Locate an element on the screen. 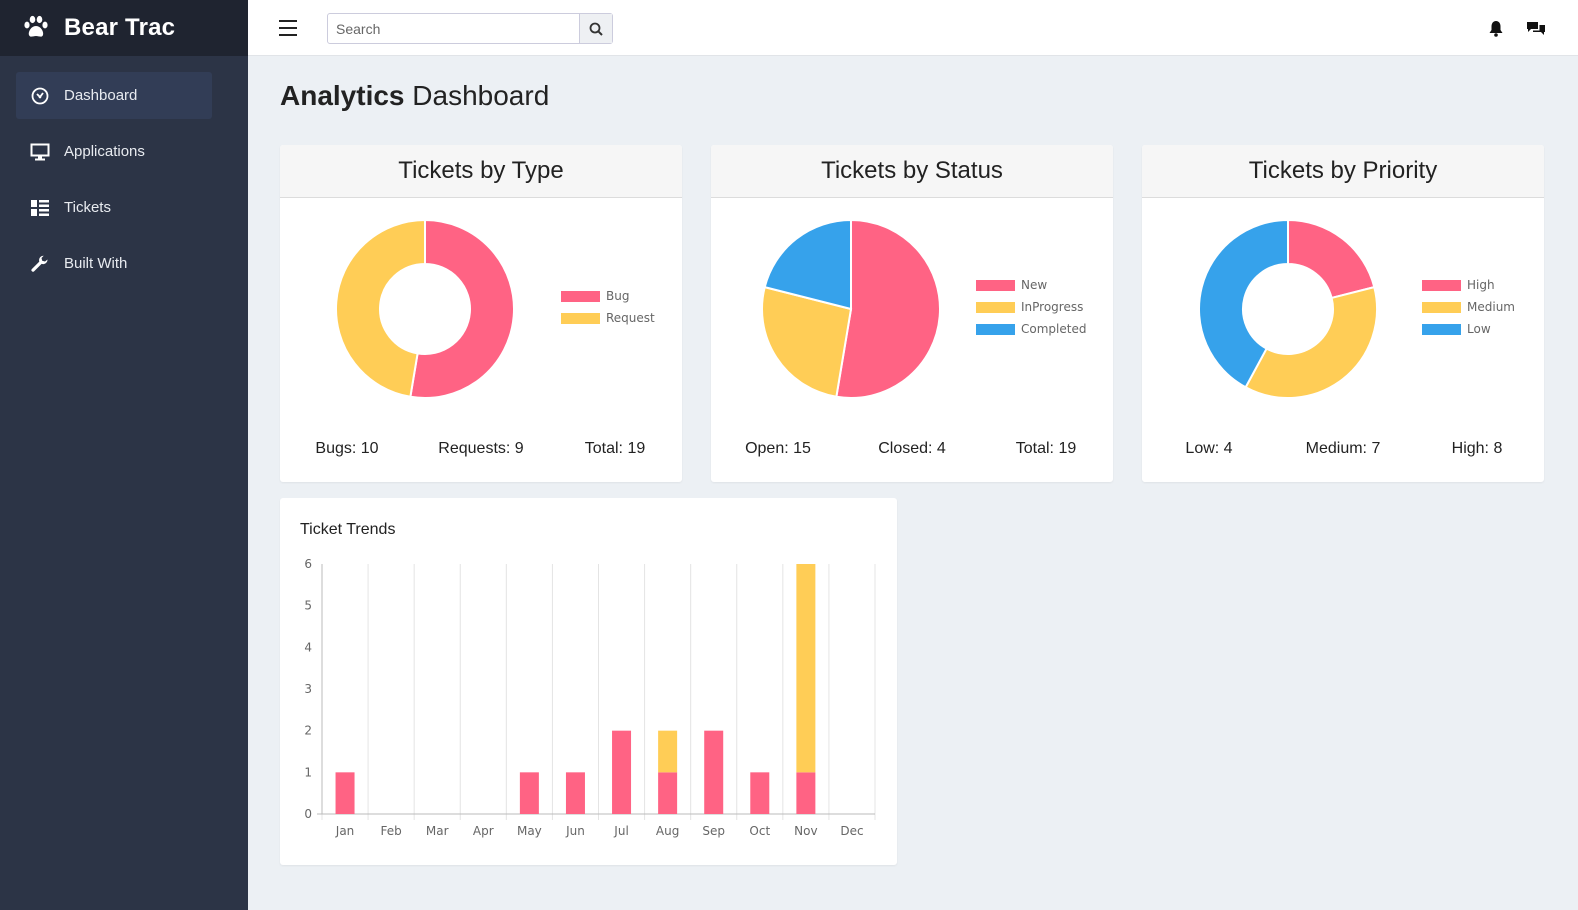 This screenshot has height=910, width=1578. sidebar-item-applications: Applications is located at coordinates (114, 151).